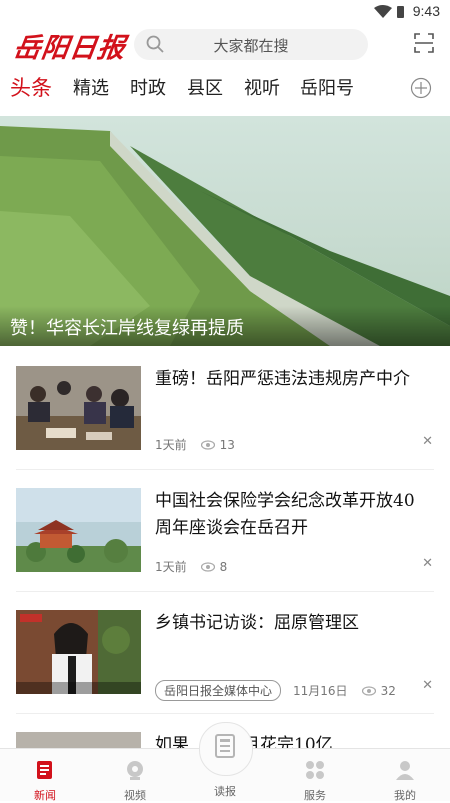 Image resolution: width=450 pixels, height=803 pixels. What do you see at coordinates (405, 781) in the screenshot?
I see `nav-profile: 我的` at bounding box center [405, 781].